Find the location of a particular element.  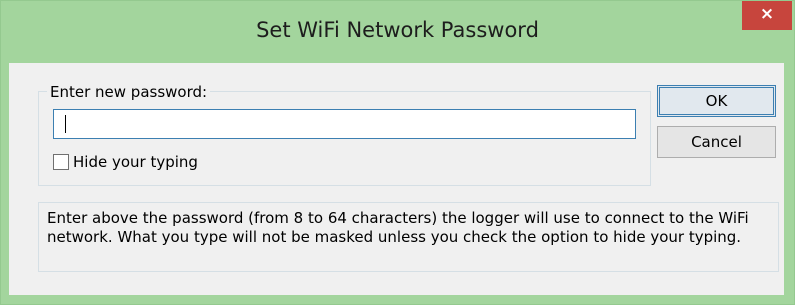

ok-button-focus-ring is located at coordinates (716, 101).